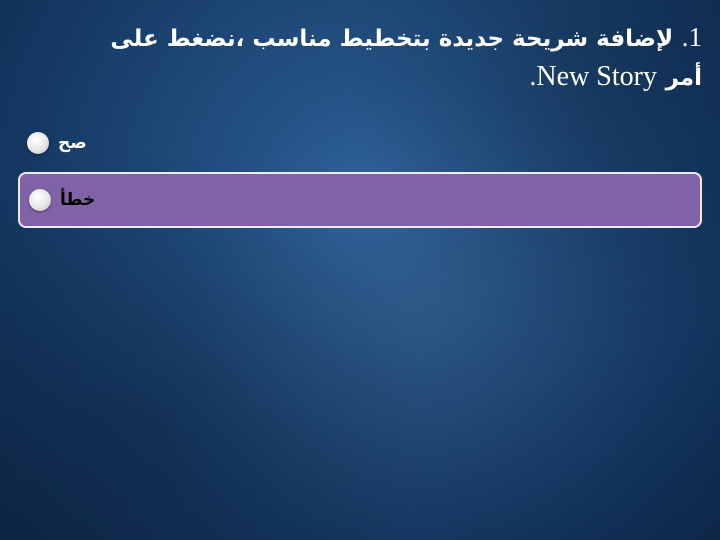 The width and height of the screenshot is (720, 540). What do you see at coordinates (691, 37) in the screenshot?
I see `question-number: 1.` at bounding box center [691, 37].